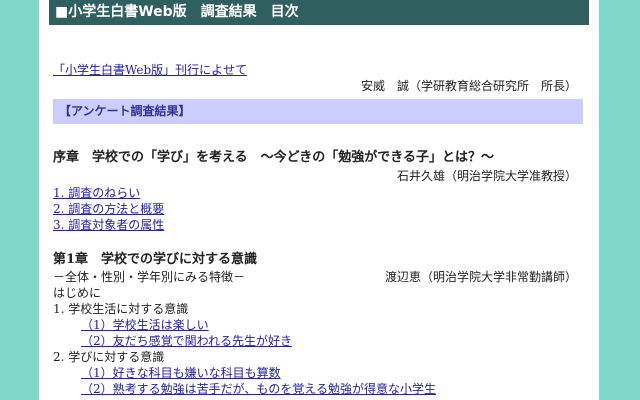 This screenshot has width=640, height=400. Describe the element at coordinates (486, 176) in the screenshot. I see `prologue-author: 石井久雄（明治学院大学准教授）` at that location.